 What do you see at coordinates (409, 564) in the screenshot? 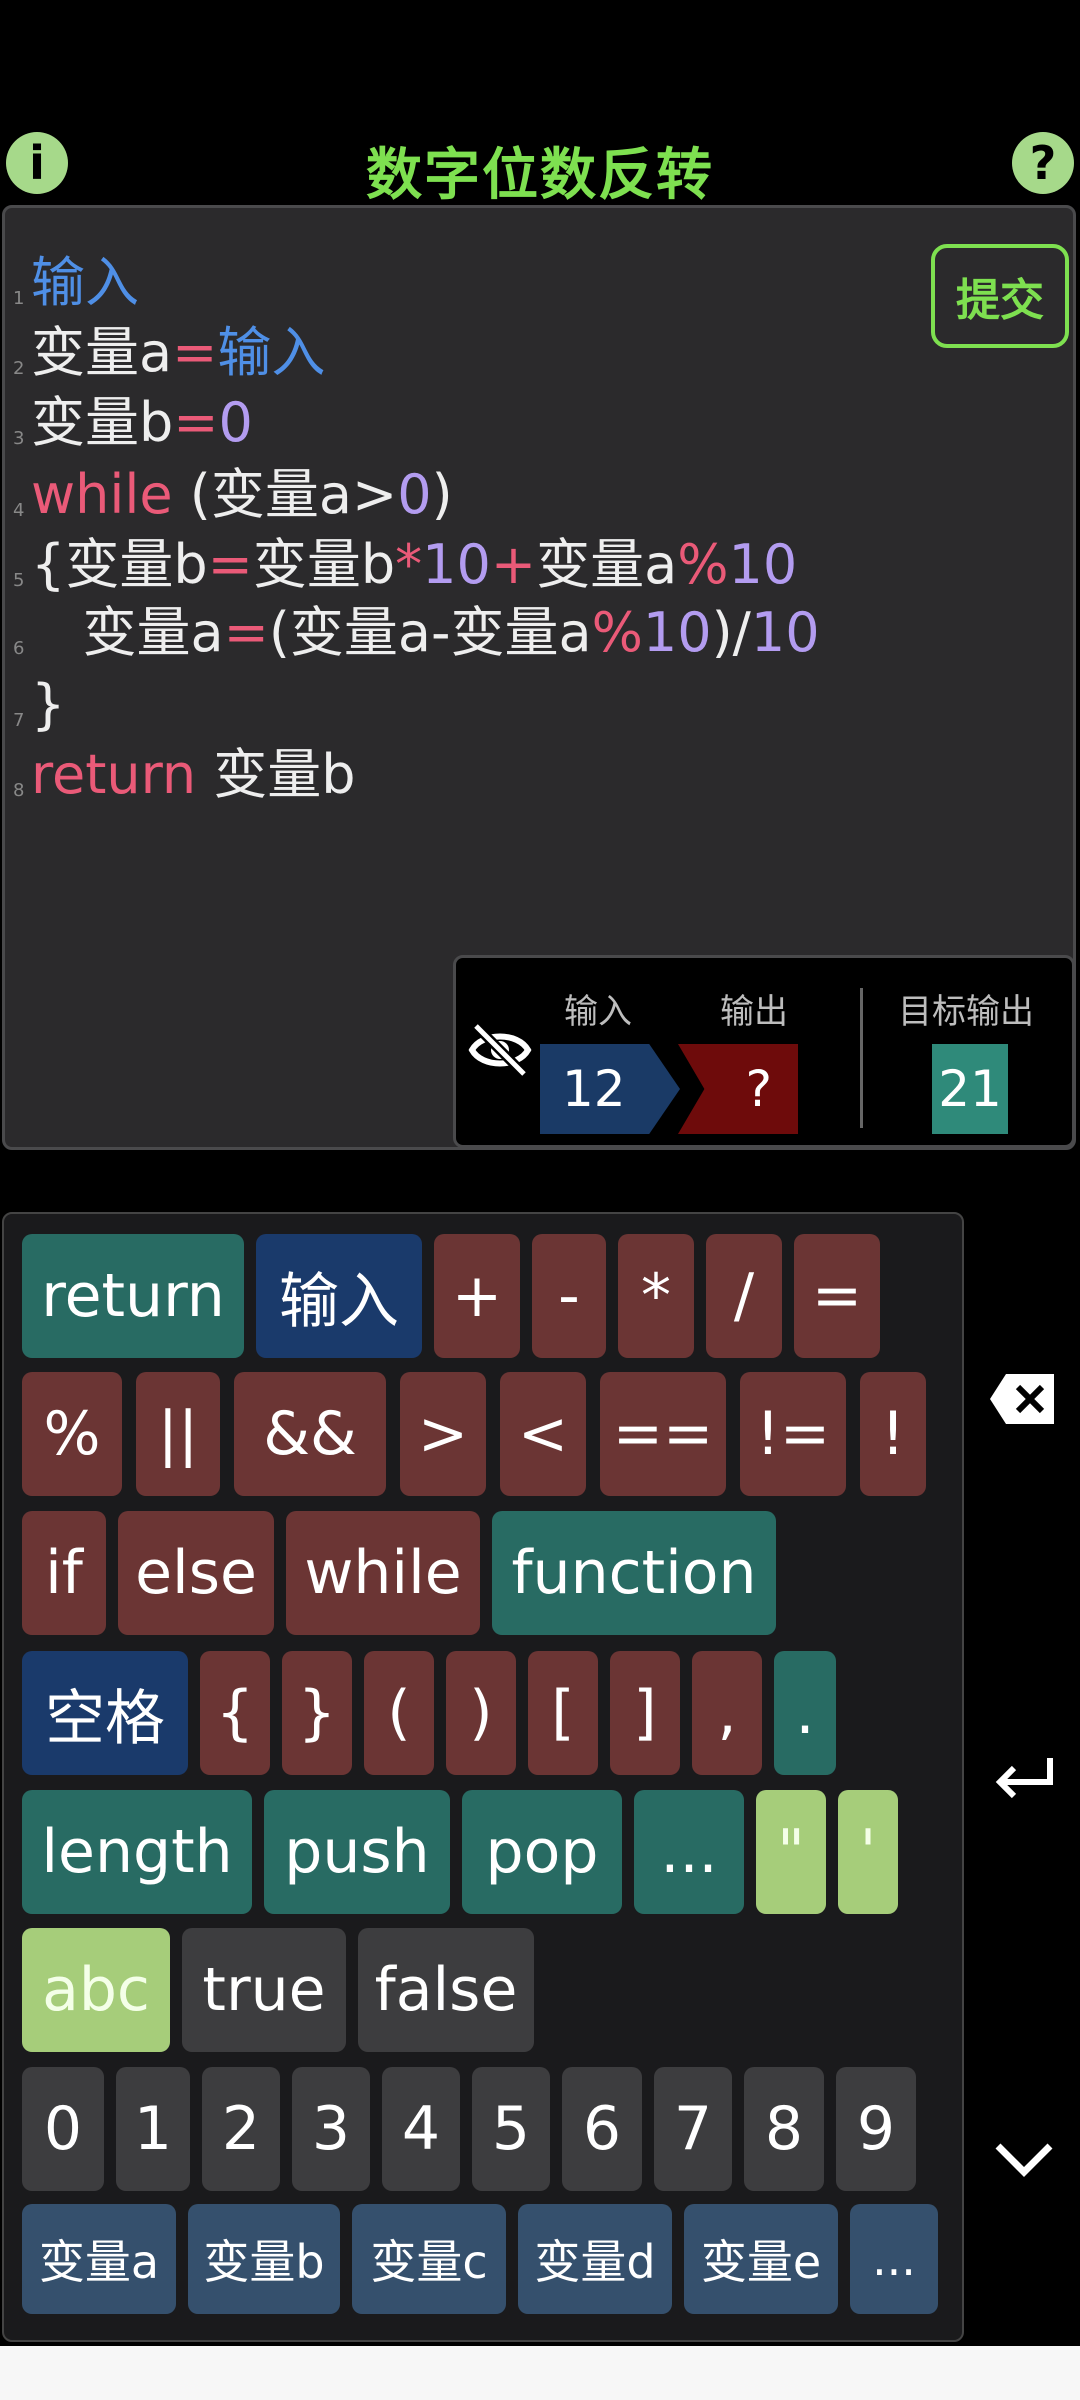
I see `code-token: *` at bounding box center [409, 564].